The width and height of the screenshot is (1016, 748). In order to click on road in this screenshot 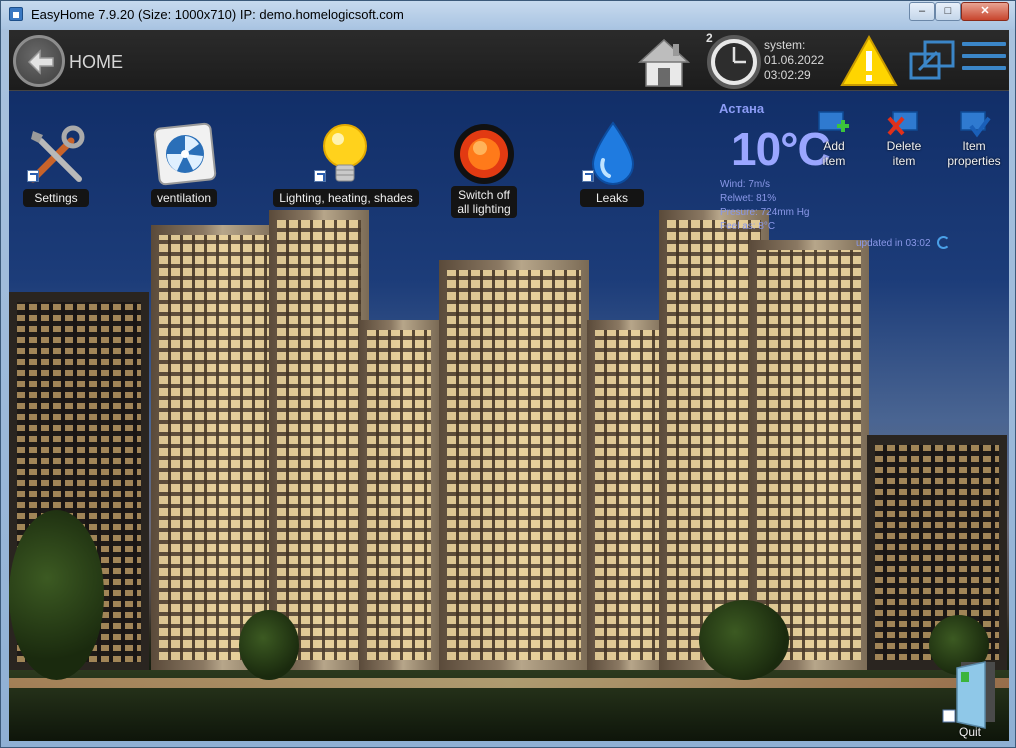, I will do `click(509, 683)`.